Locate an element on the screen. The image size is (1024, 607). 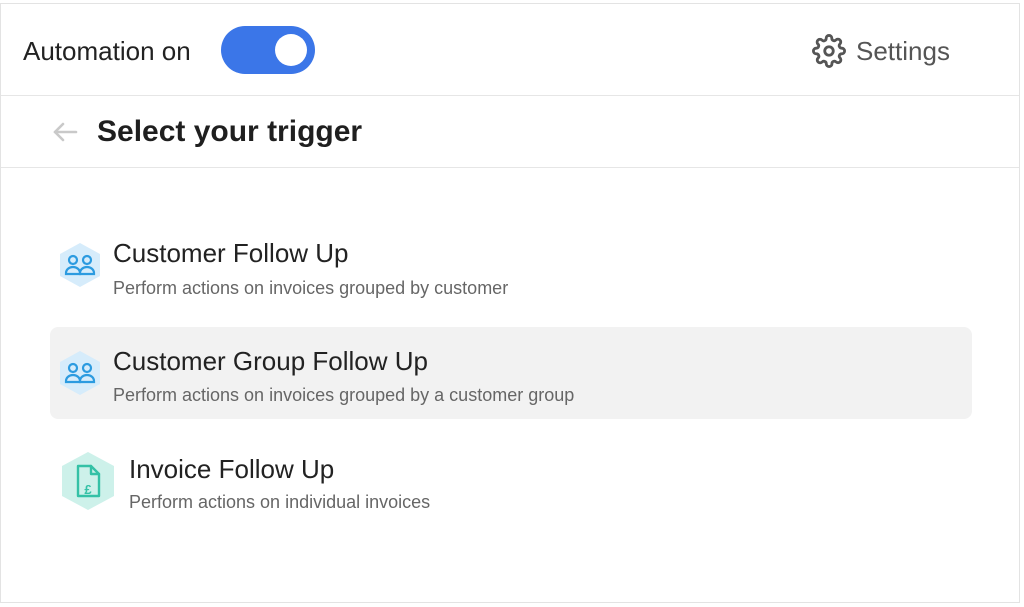
settings-label: Settings is located at coordinates (903, 50).